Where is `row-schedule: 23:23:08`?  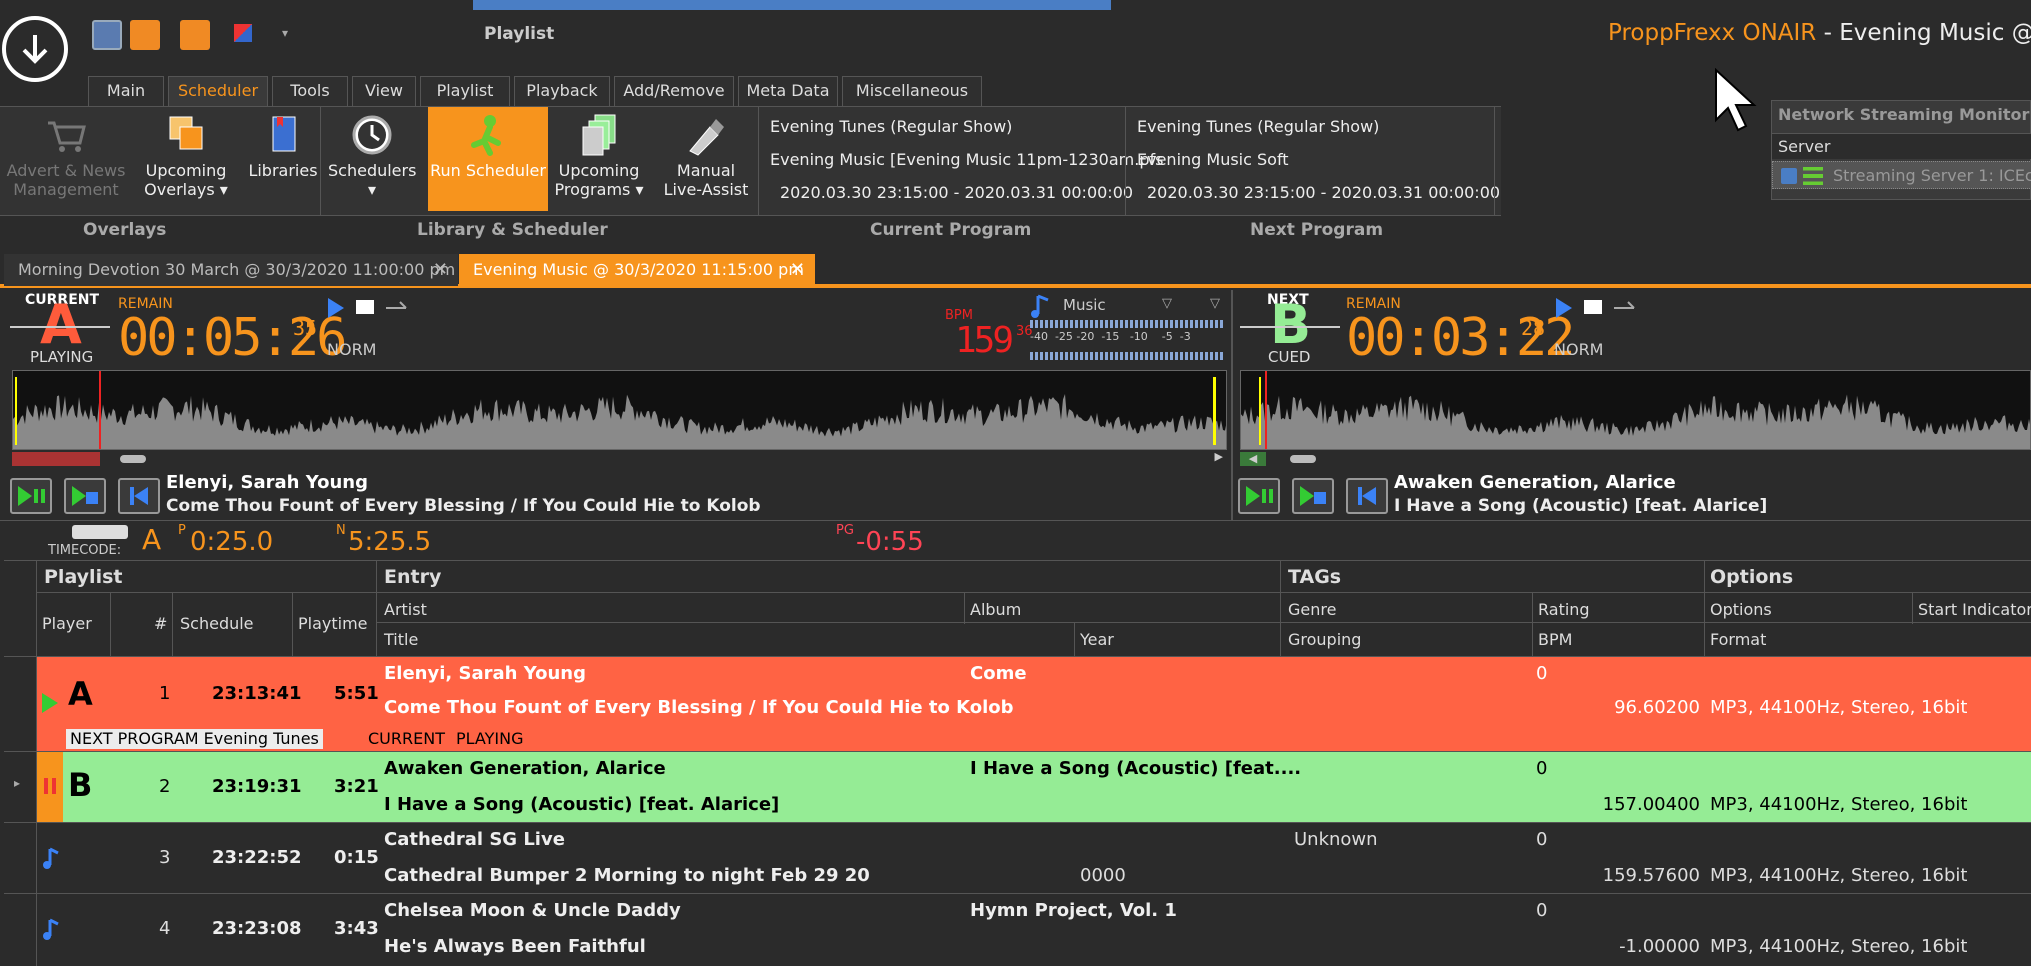
row-schedule: 23:23:08 is located at coordinates (257, 928).